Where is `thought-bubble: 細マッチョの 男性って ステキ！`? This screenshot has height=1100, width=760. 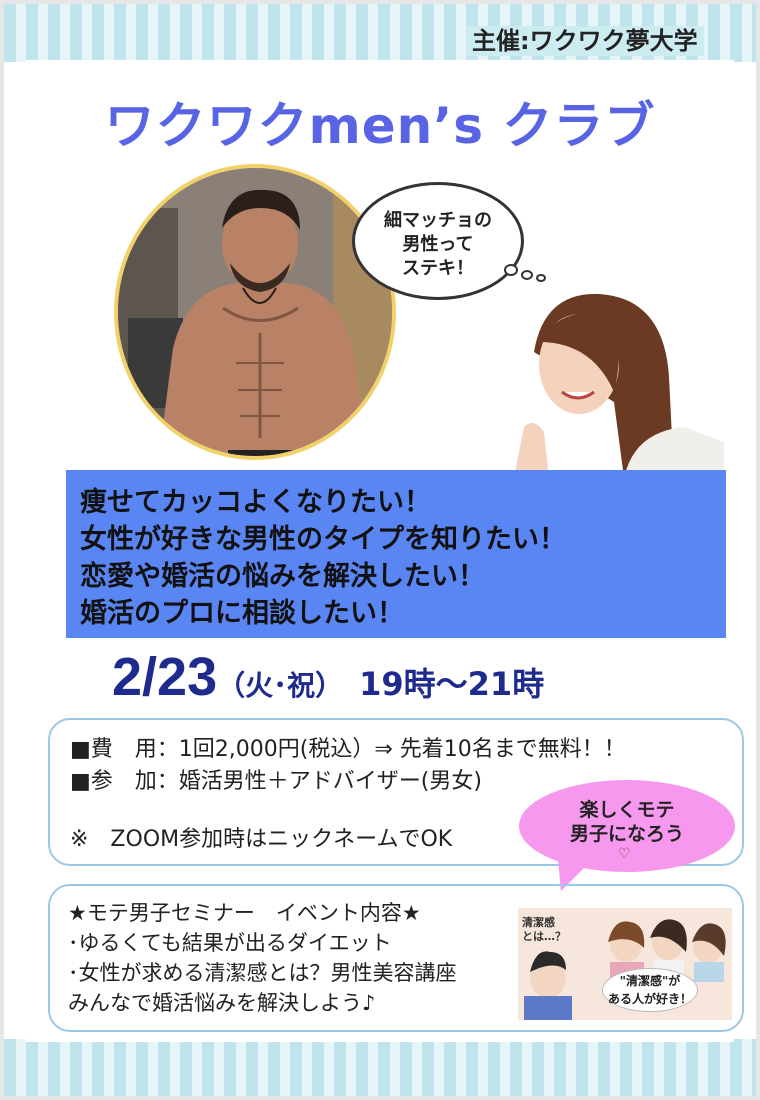
thought-bubble: 細マッチョの 男性って ステキ！ is located at coordinates (438, 241).